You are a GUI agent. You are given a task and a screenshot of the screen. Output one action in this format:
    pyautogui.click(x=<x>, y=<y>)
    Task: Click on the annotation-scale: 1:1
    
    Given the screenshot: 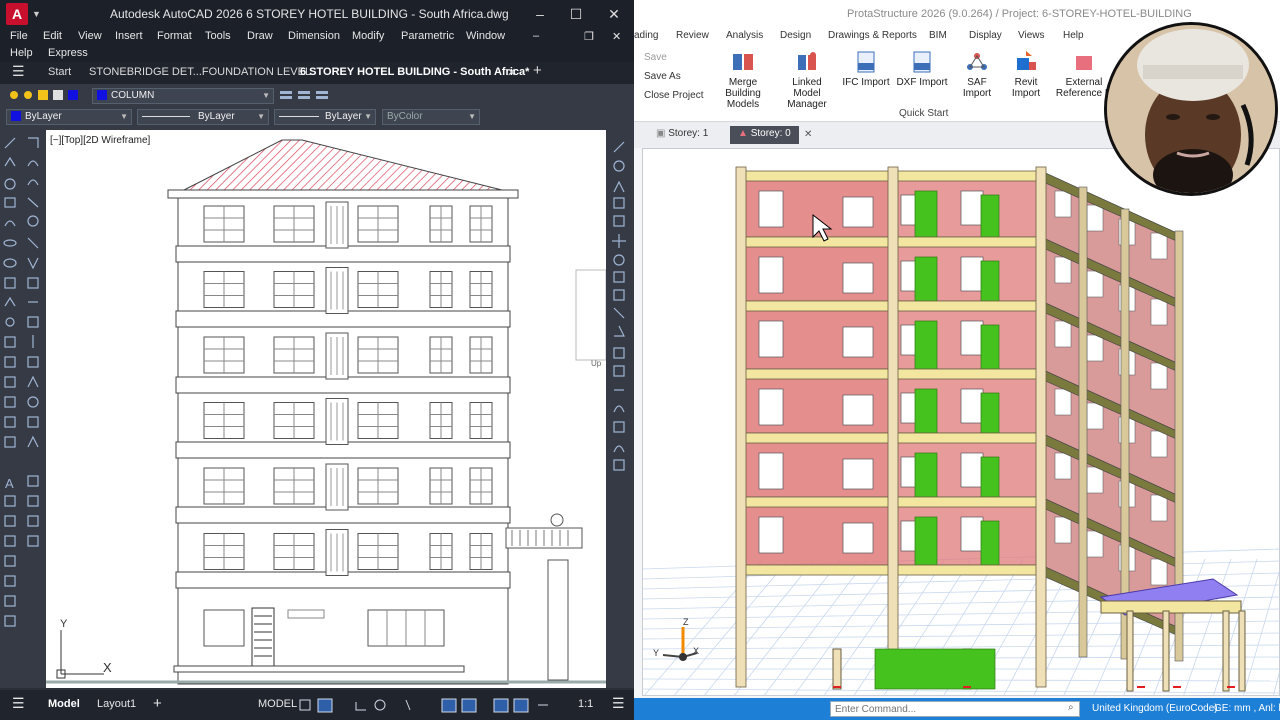 What is the action you would take?
    pyautogui.click(x=585, y=704)
    